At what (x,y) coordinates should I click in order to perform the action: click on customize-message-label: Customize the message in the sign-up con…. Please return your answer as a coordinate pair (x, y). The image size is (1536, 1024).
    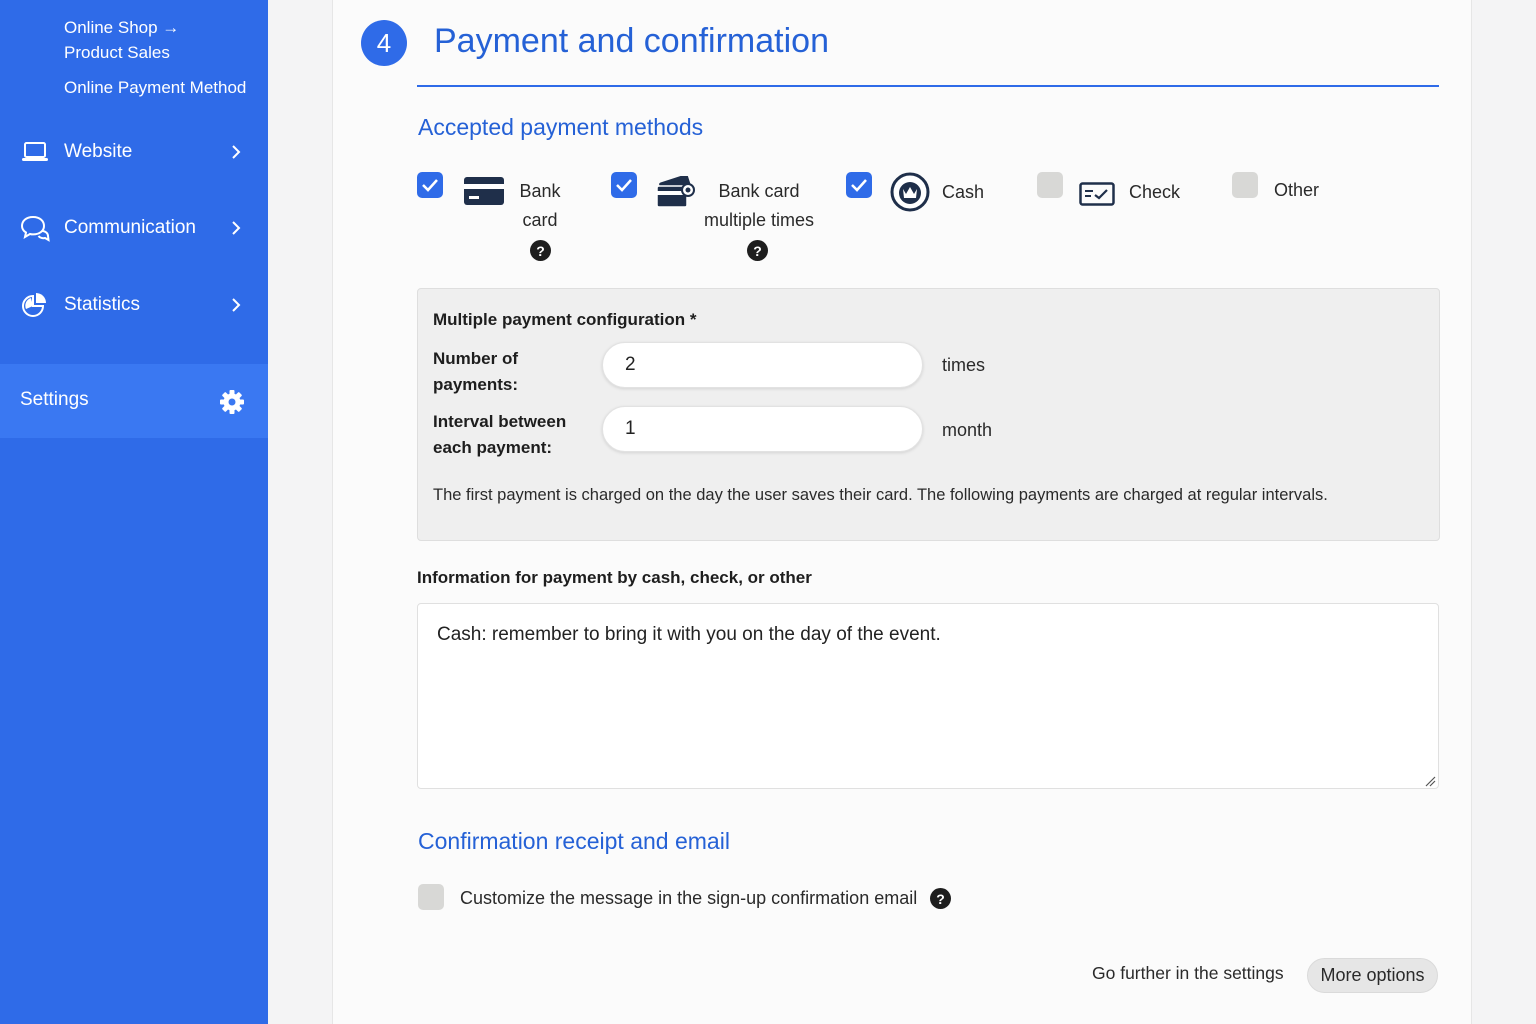
    Looking at the image, I should click on (689, 898).